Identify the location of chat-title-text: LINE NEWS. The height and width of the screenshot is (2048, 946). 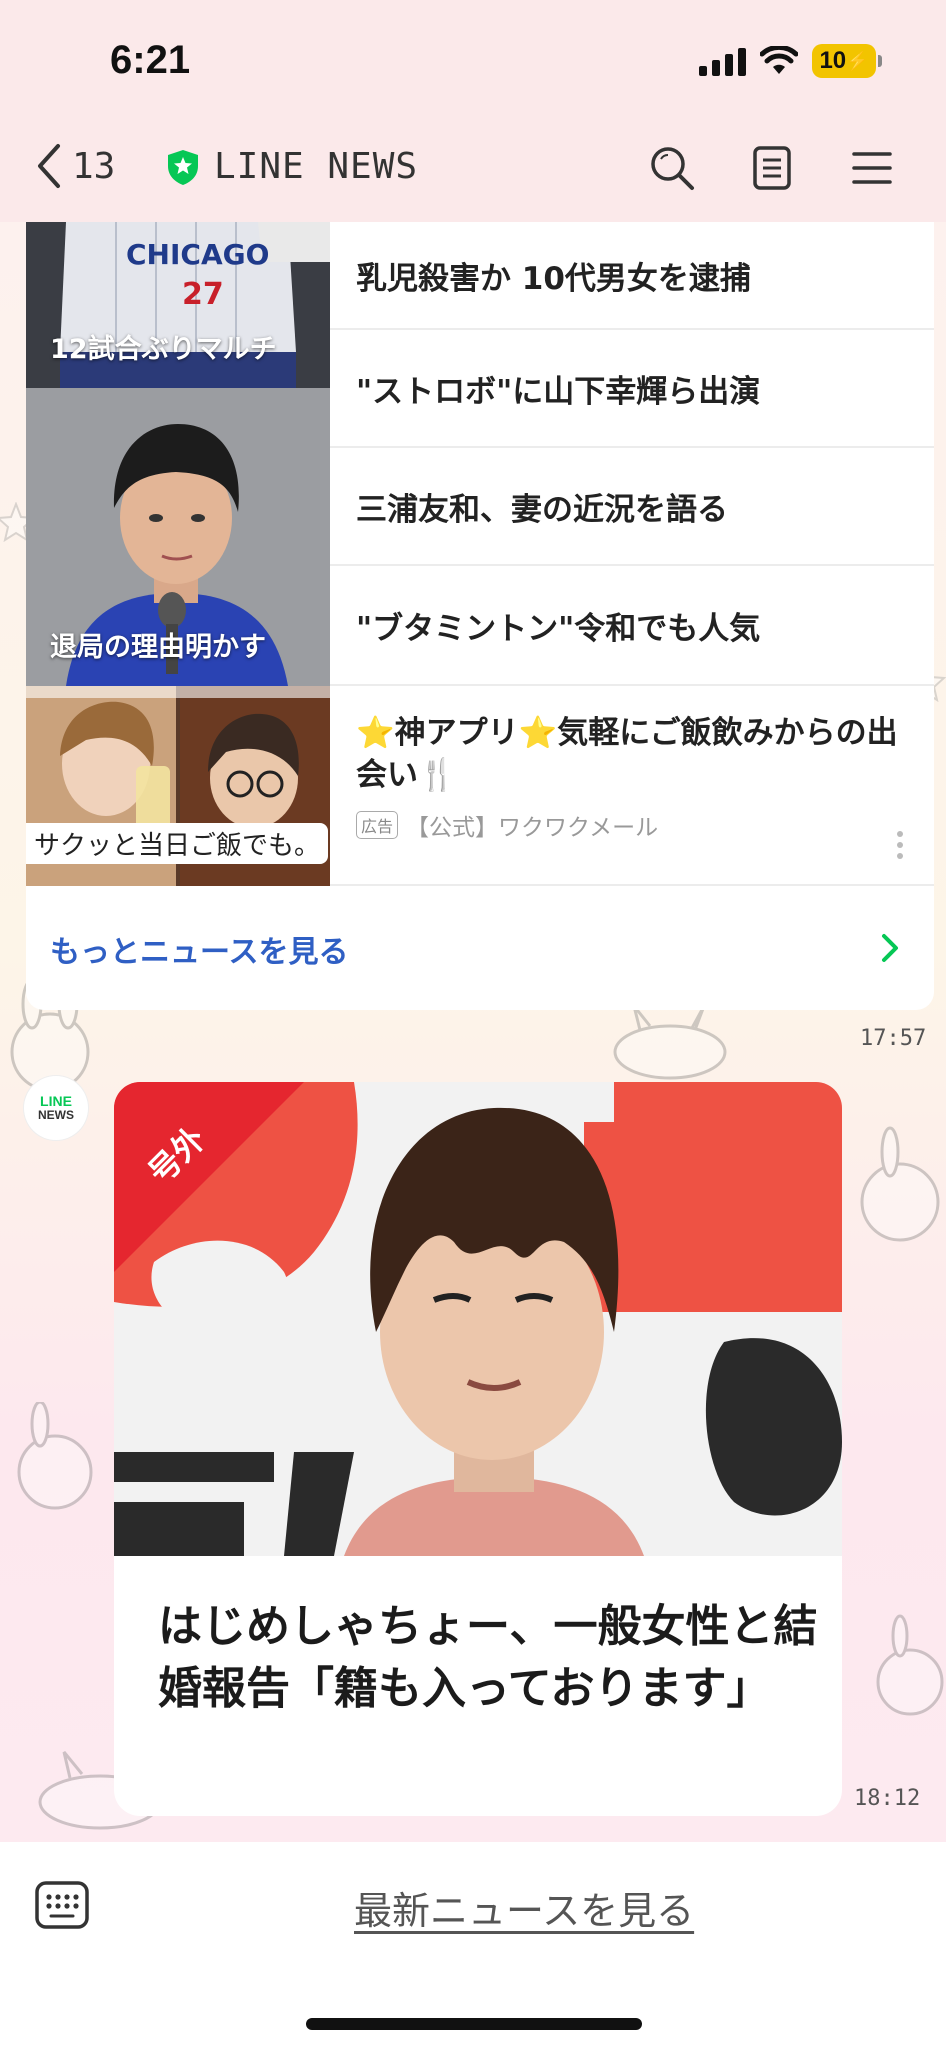
(316, 166).